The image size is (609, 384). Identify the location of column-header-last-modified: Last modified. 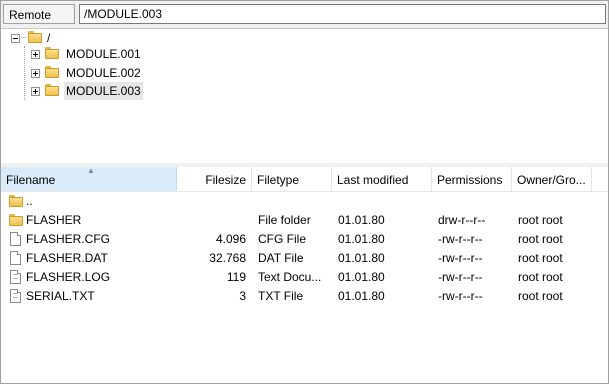
(382, 179).